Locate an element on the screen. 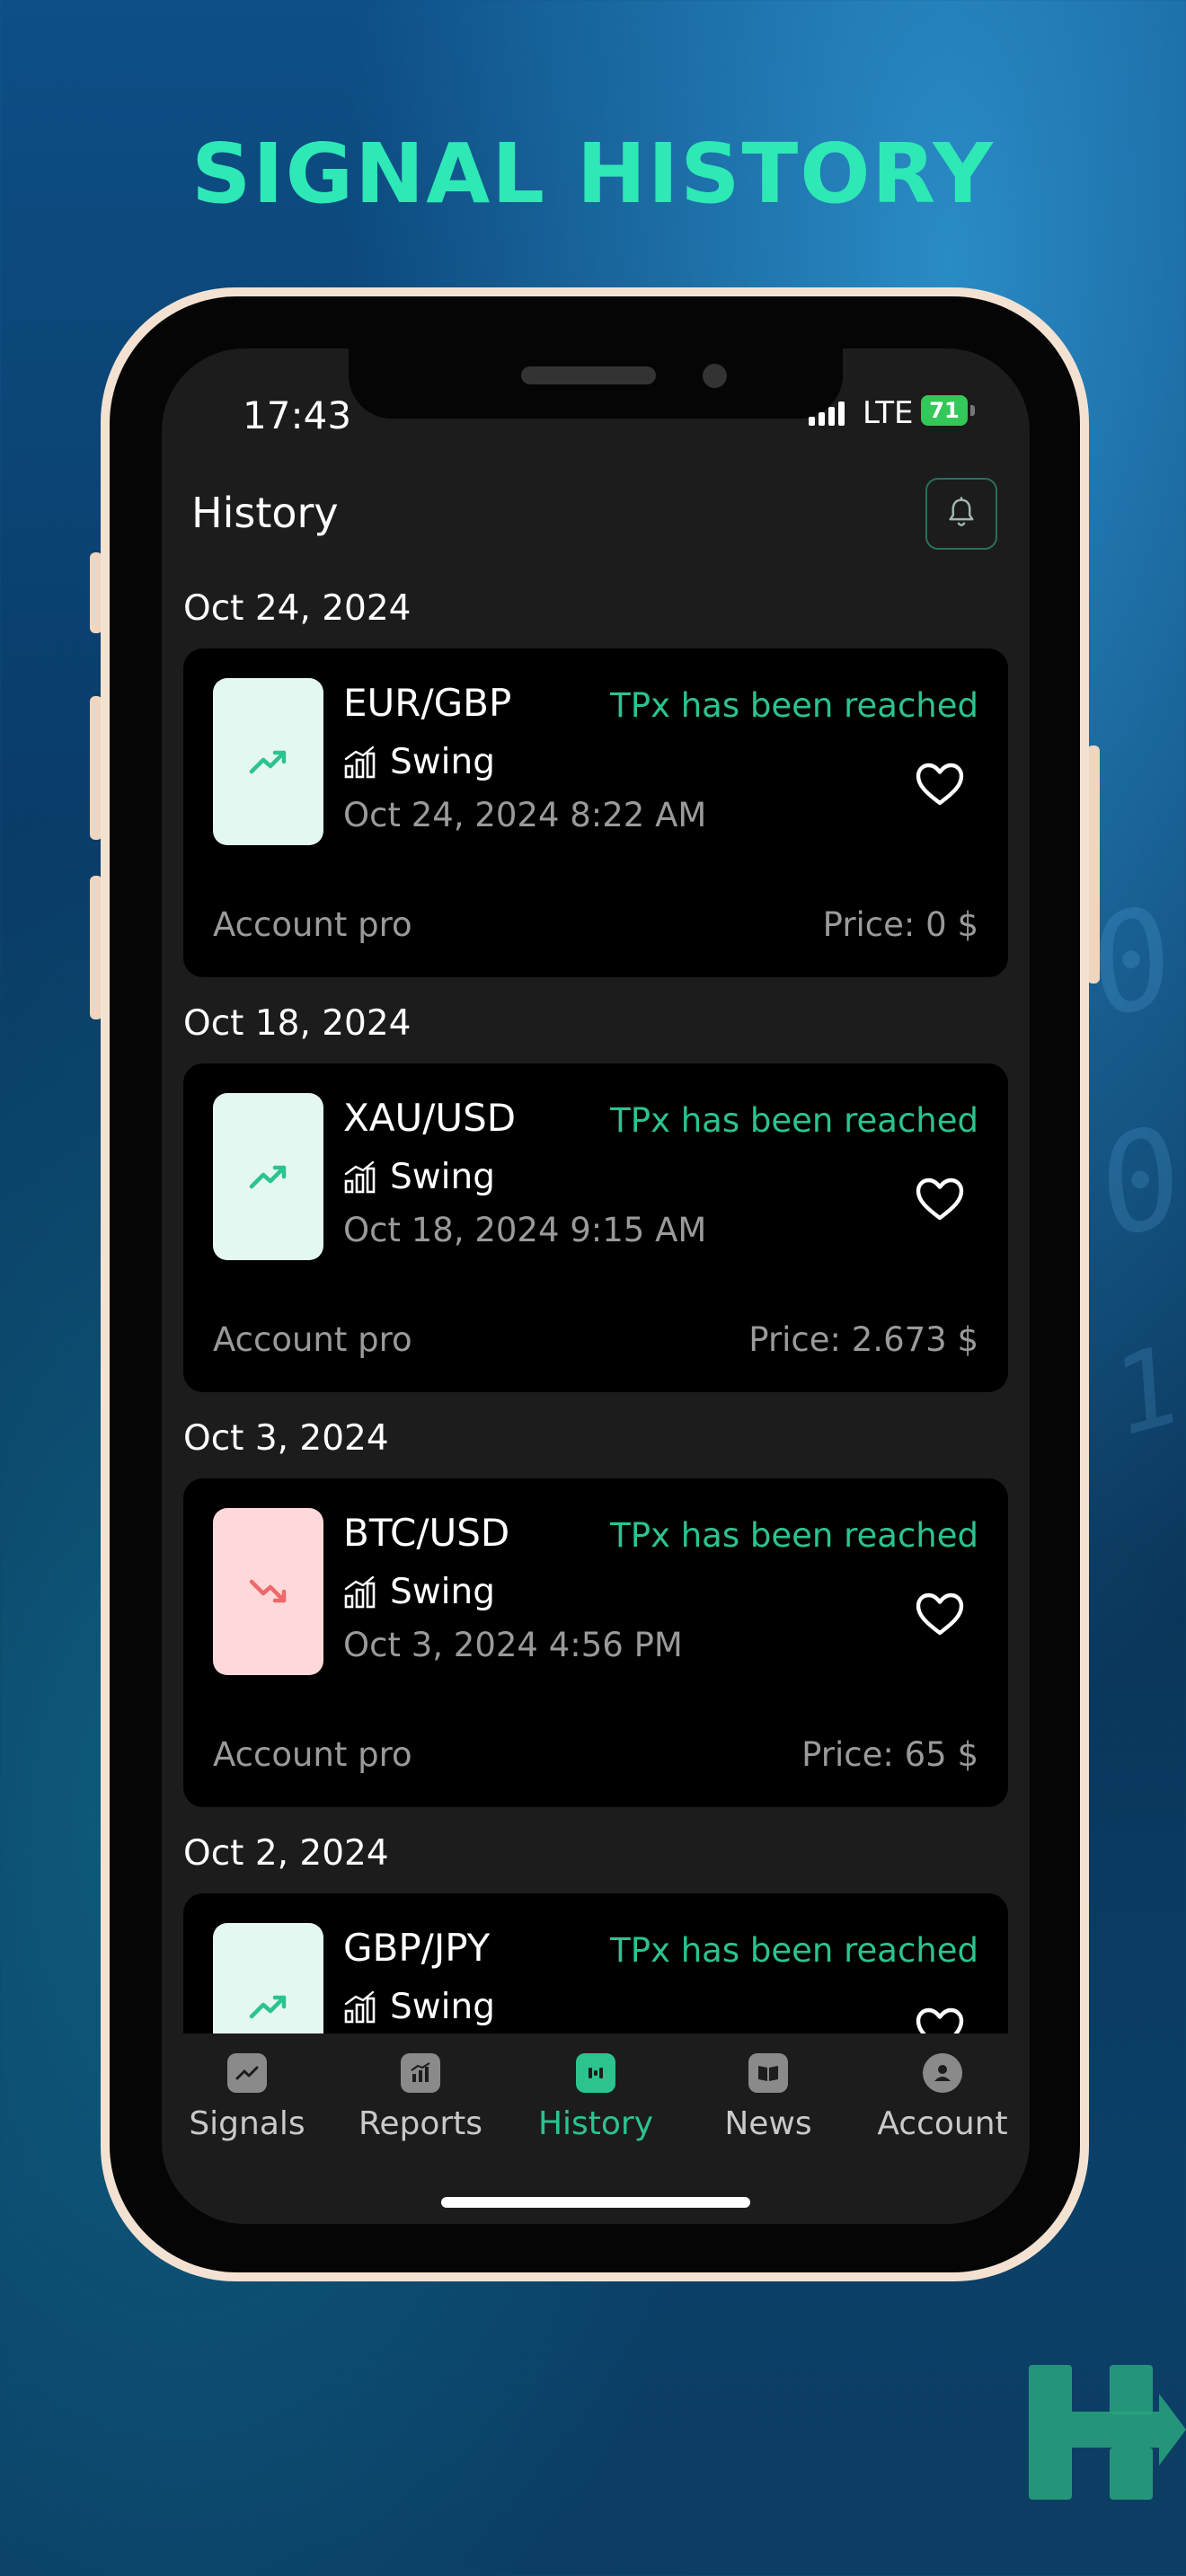 The height and width of the screenshot is (2576, 1186). signal-pair: XAU/USD is located at coordinates (430, 1118).